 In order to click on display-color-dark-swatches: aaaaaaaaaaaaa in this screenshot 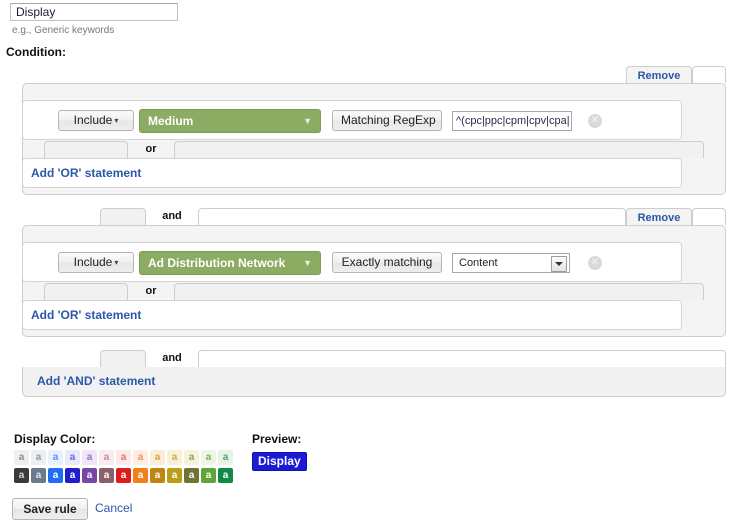, I will do `click(123, 475)`.